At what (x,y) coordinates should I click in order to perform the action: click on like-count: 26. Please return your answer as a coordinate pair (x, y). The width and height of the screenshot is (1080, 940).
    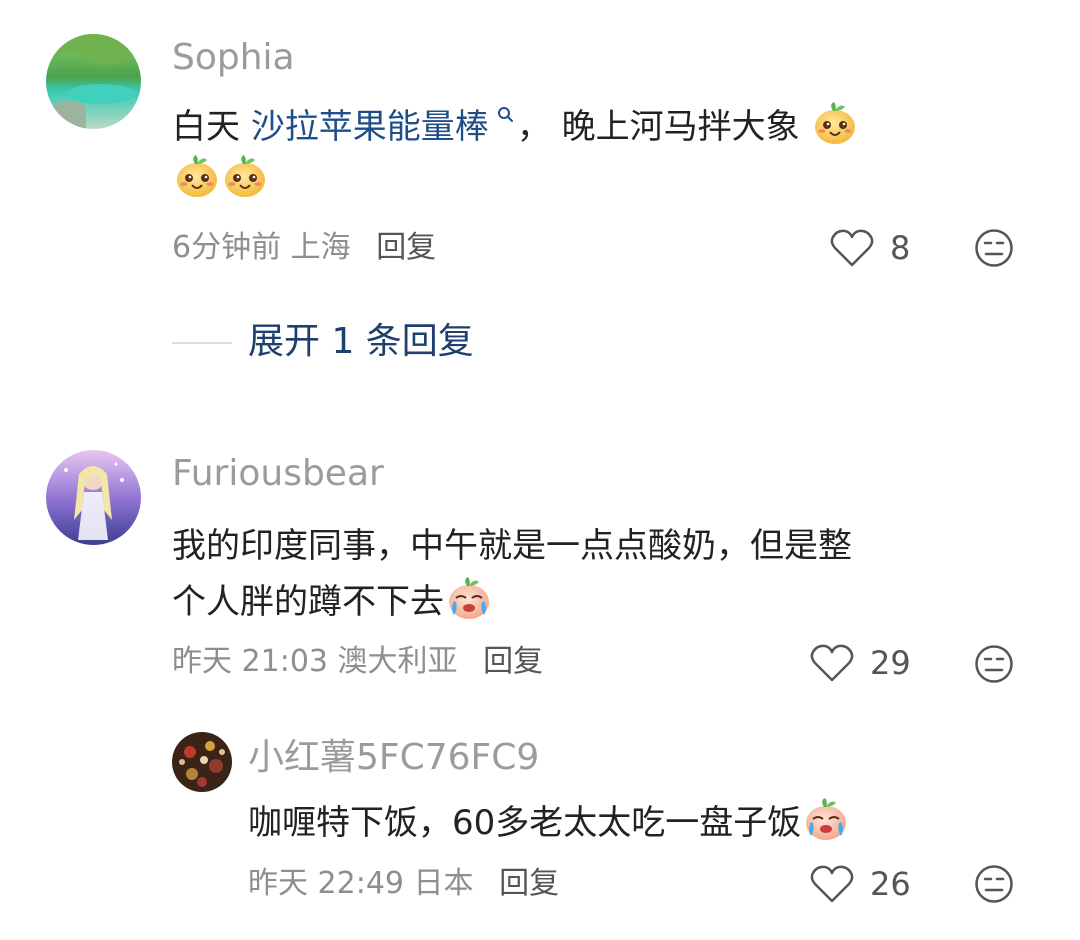
    Looking at the image, I should click on (890, 884).